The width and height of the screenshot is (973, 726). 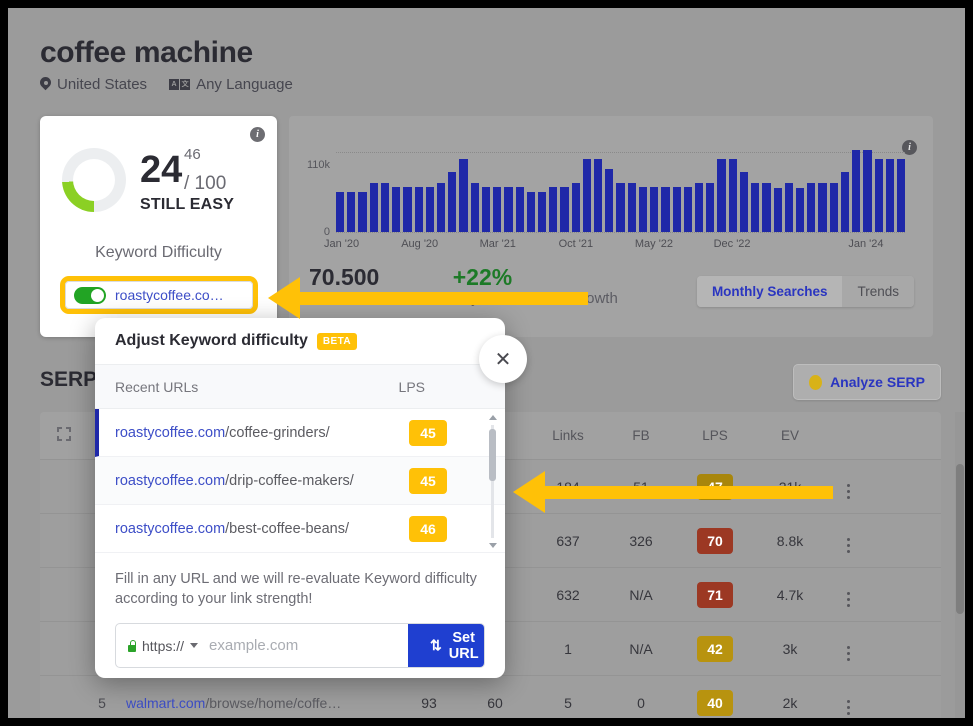 What do you see at coordinates (877, 382) in the screenshot?
I see `analyze-serp-label: Analyze SERP` at bounding box center [877, 382].